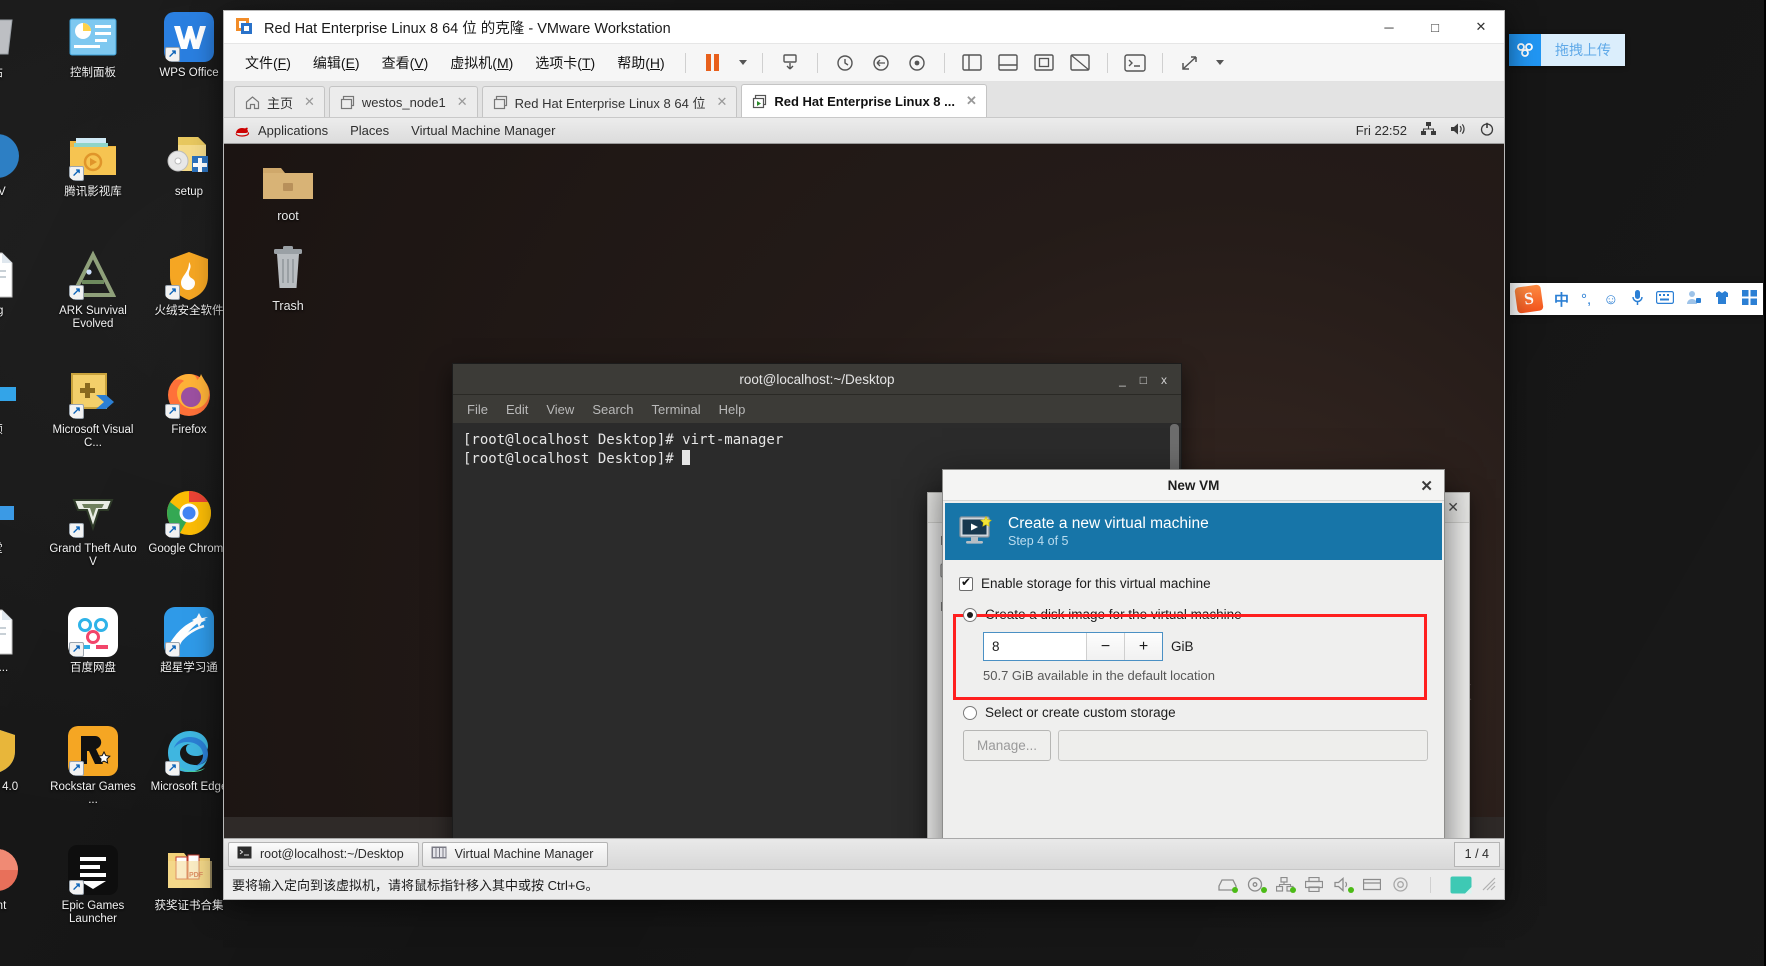 This screenshot has width=1766, height=966. Describe the element at coordinates (288, 278) in the screenshot. I see `desktop-icon-trash: Trash` at that location.